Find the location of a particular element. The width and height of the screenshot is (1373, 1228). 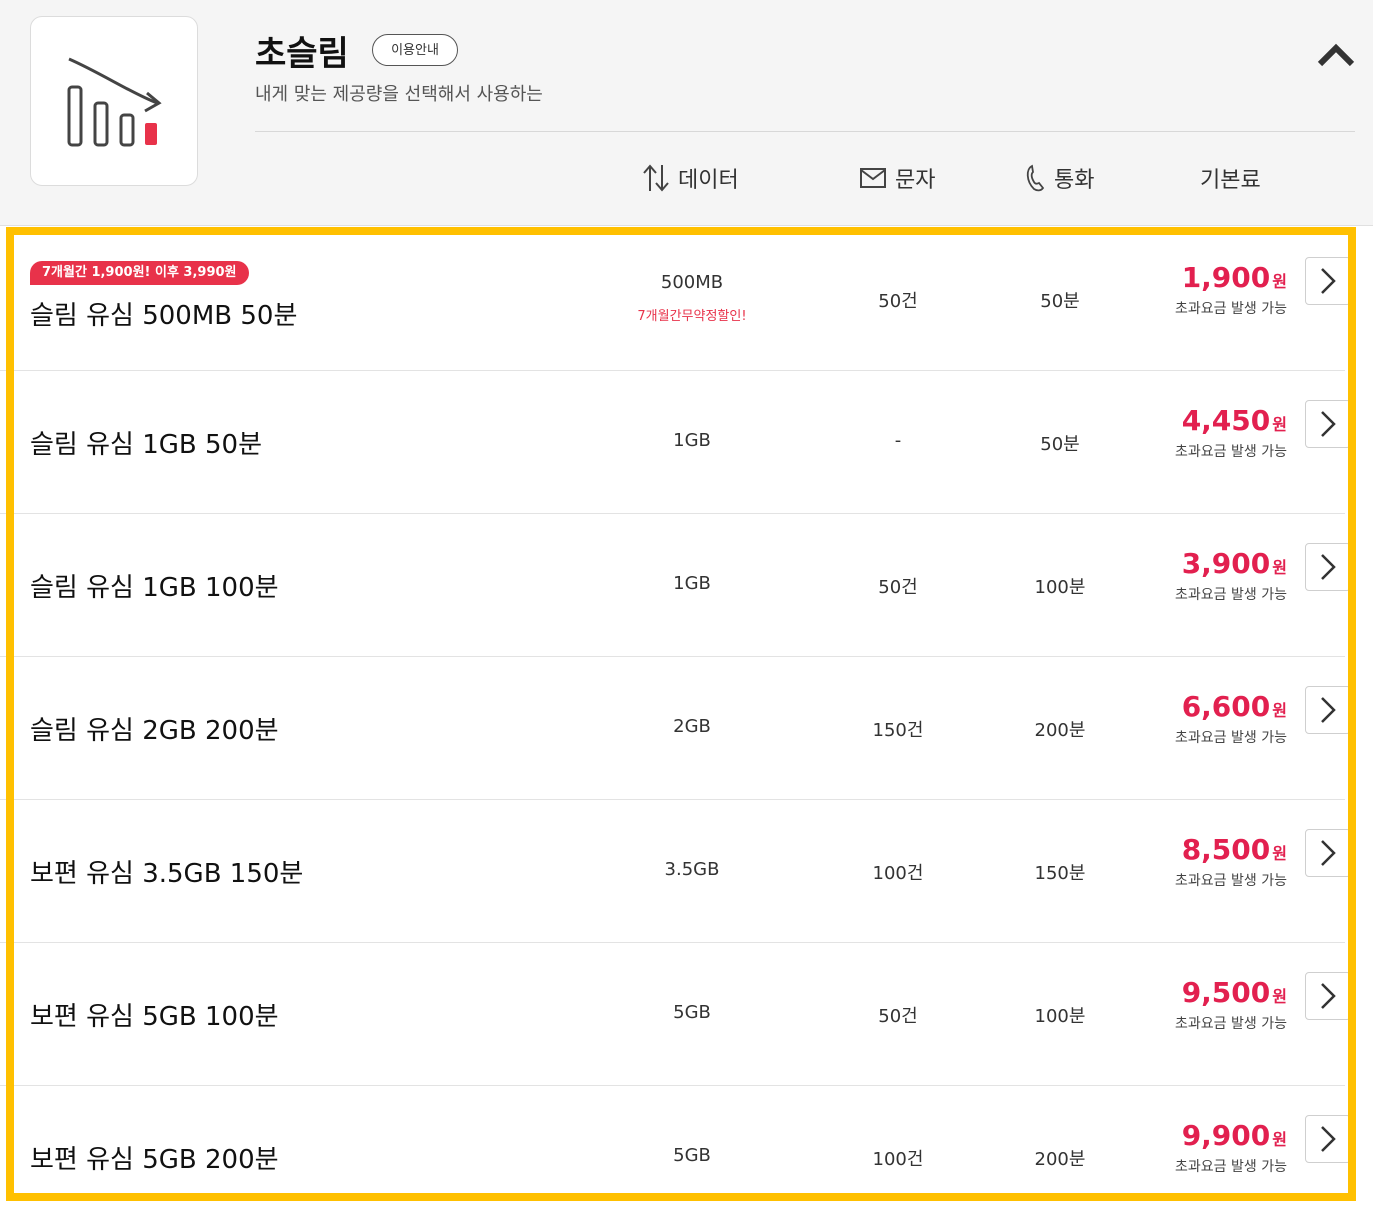

plan-logo is located at coordinates (114, 101).